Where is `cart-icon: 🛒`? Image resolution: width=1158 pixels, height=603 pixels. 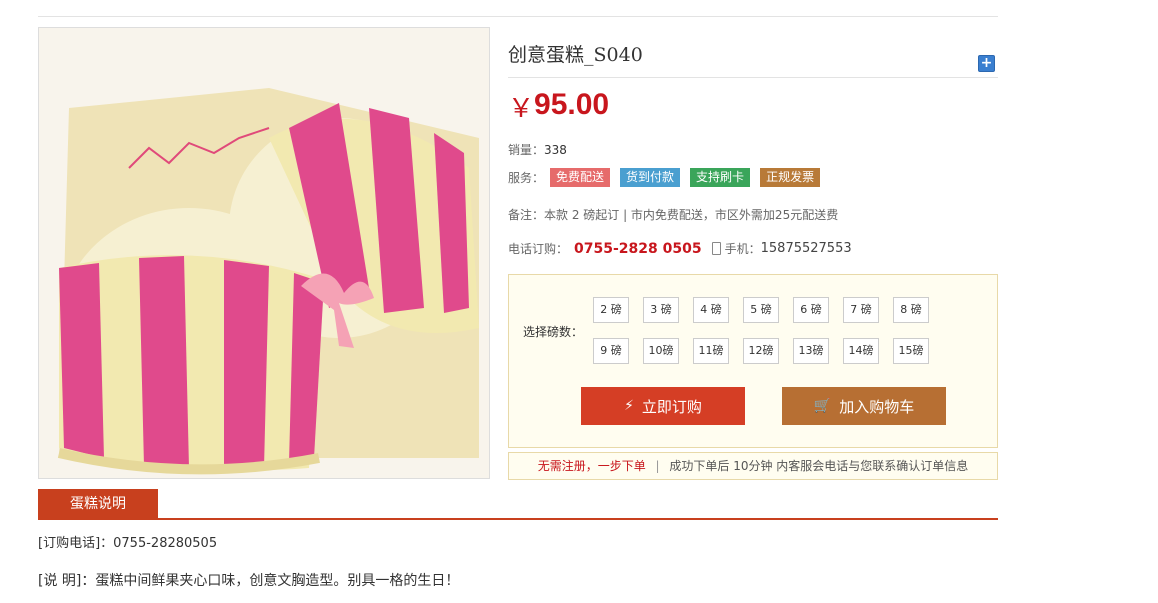 cart-icon: 🛒 is located at coordinates (822, 406).